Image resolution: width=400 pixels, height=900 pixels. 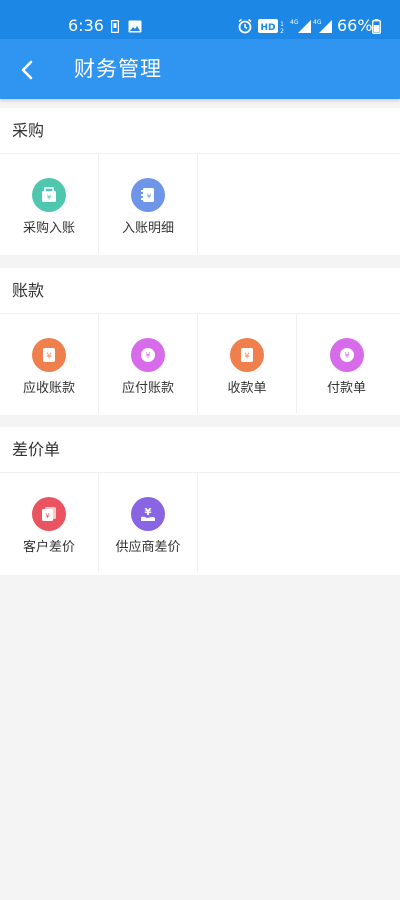 What do you see at coordinates (282, 31) in the screenshot?
I see `svg-text: 2` at bounding box center [282, 31].